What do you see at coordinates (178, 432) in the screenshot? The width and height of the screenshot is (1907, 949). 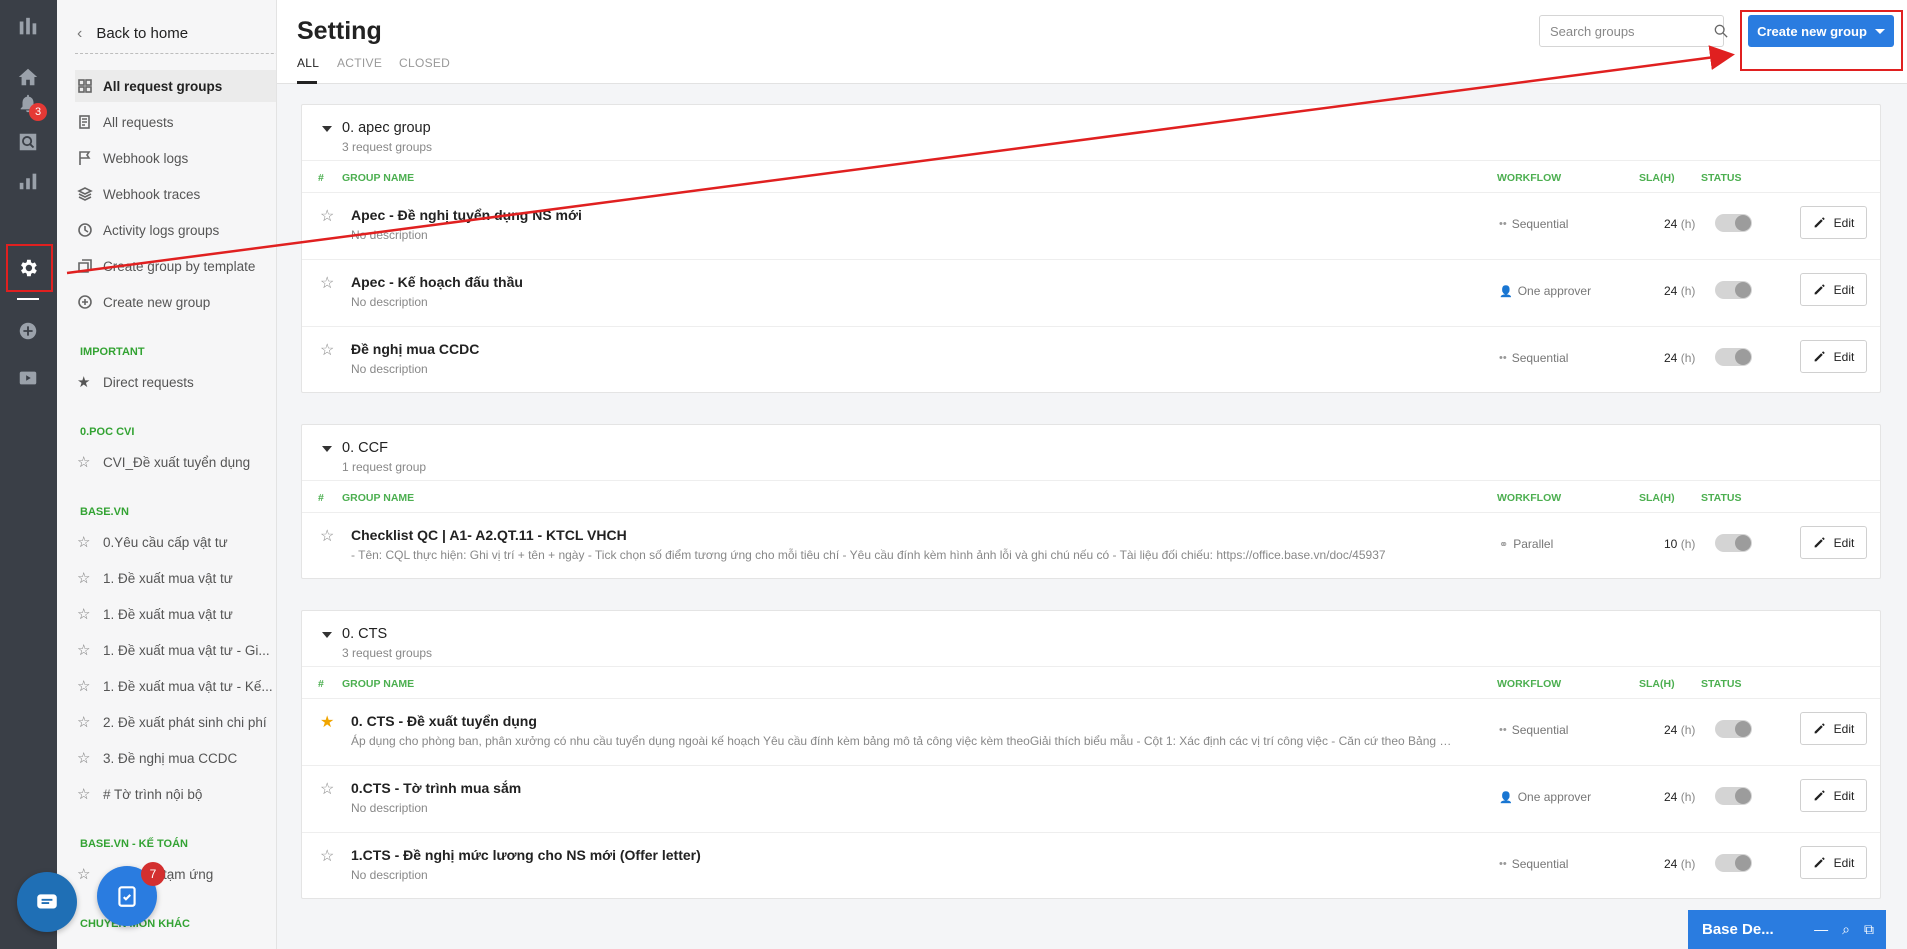 I see `section-poc-cvi: 0.POC CVI` at bounding box center [178, 432].